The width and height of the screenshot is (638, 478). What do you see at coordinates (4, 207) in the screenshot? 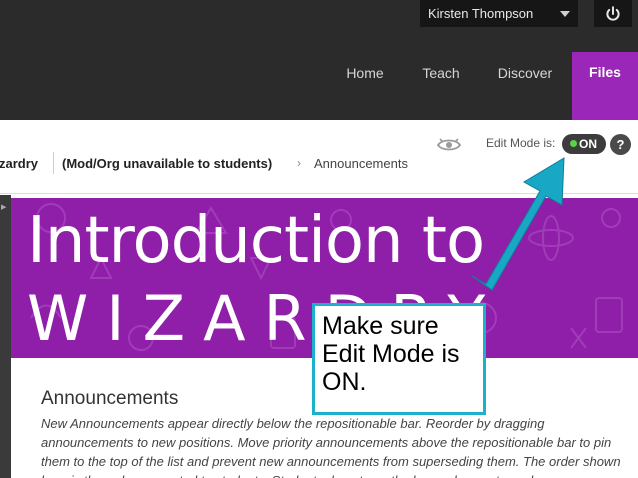
I see `collapse-menu-icon: ▶` at bounding box center [4, 207].